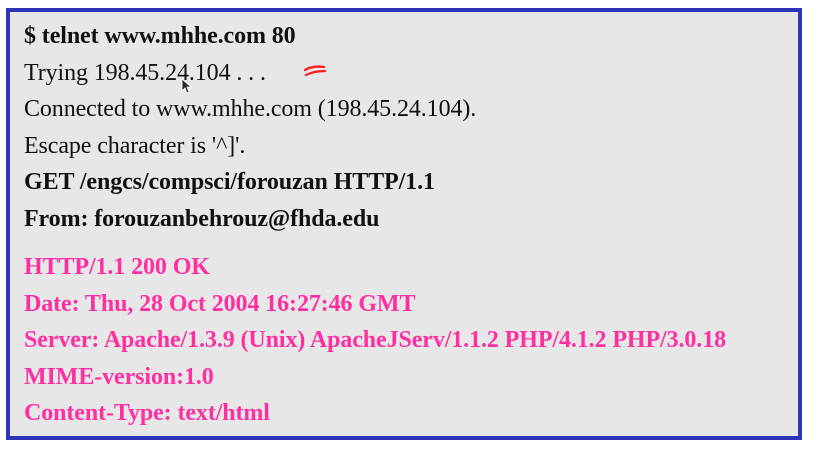 This screenshot has height=452, width=818. What do you see at coordinates (147, 413) in the screenshot?
I see `content-type-line: Content-Type: text/html` at bounding box center [147, 413].